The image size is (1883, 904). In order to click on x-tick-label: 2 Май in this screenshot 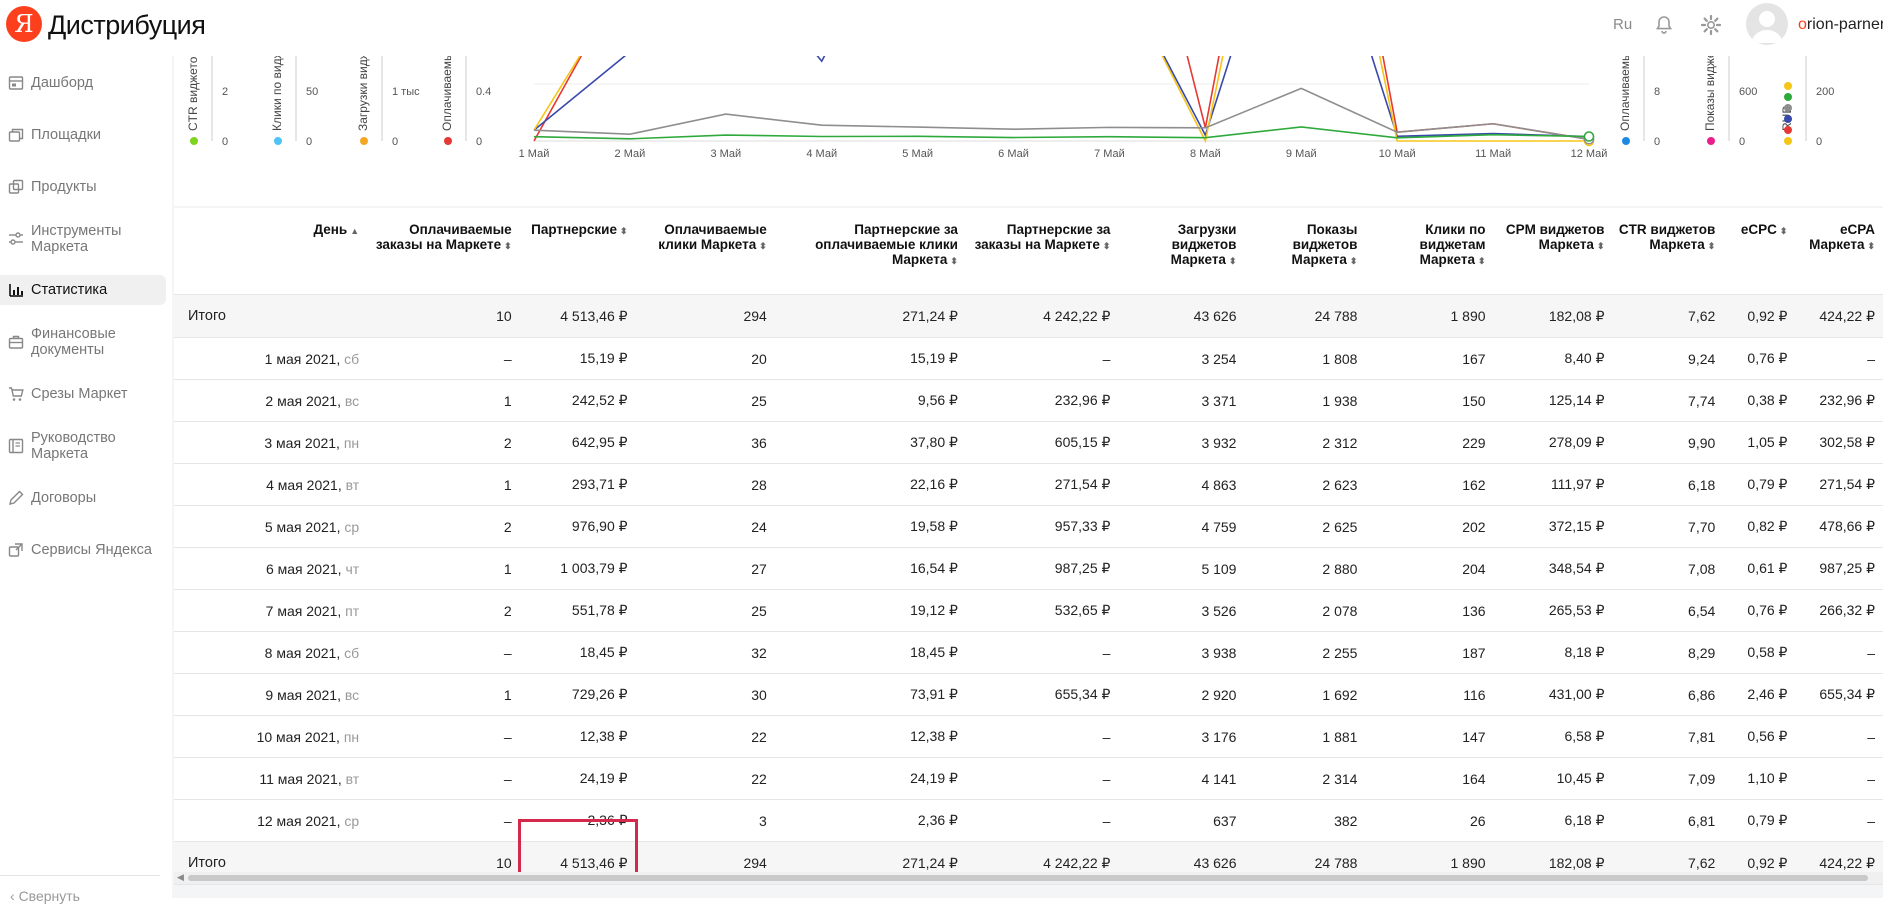, I will do `click(630, 154)`.